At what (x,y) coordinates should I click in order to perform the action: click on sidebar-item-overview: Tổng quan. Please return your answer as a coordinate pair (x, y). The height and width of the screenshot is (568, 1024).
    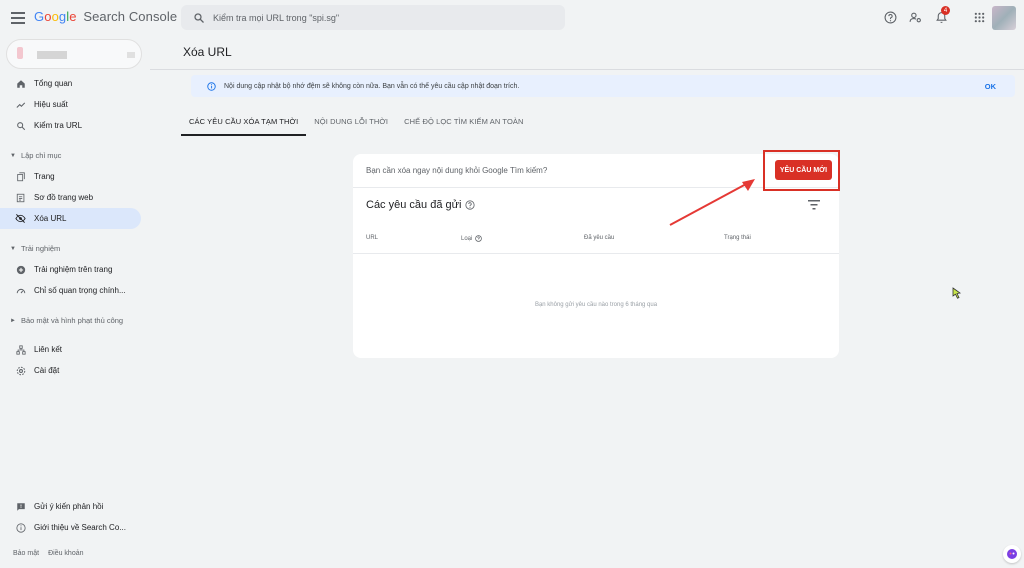
    Looking at the image, I should click on (70, 83).